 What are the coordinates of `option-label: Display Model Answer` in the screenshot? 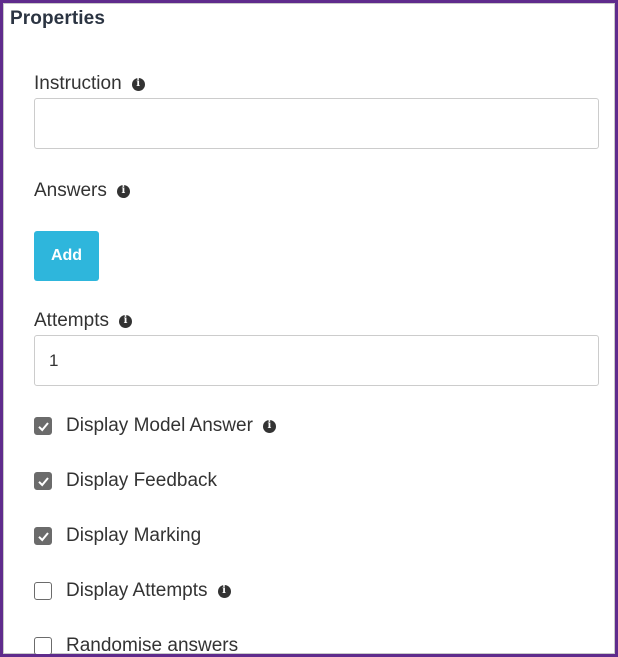 It's located at (159, 425).